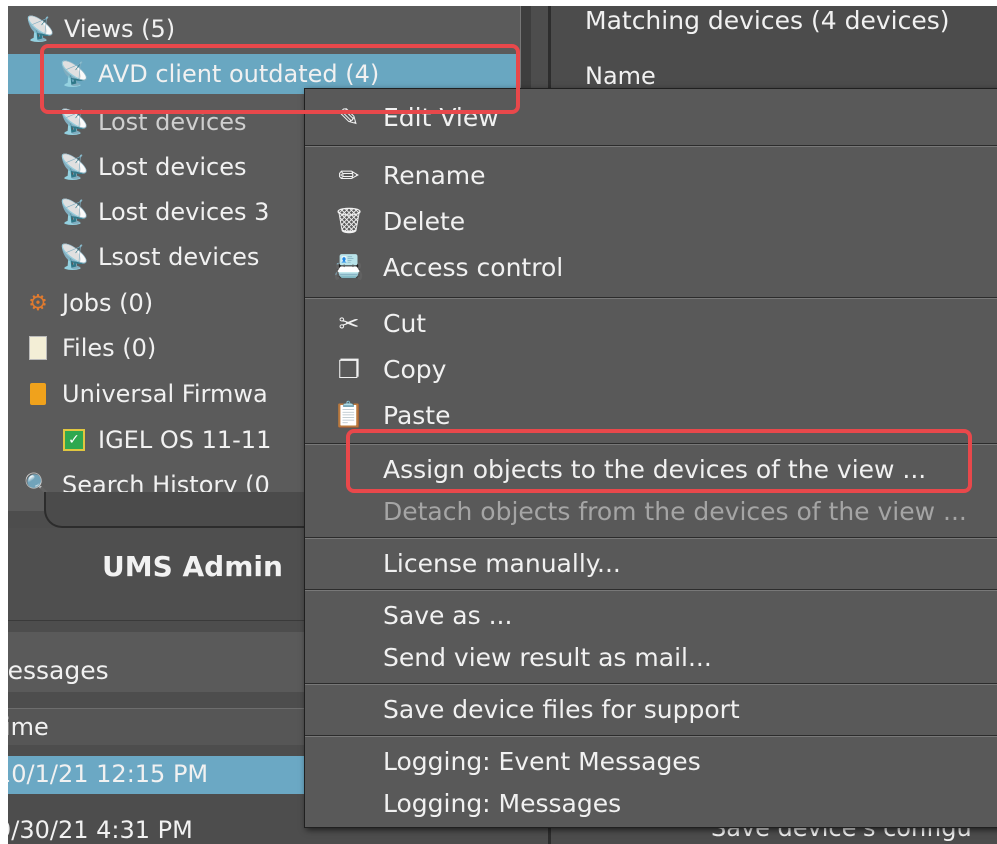  What do you see at coordinates (349, 414) in the screenshot?
I see `clipboard-icon: 📋` at bounding box center [349, 414].